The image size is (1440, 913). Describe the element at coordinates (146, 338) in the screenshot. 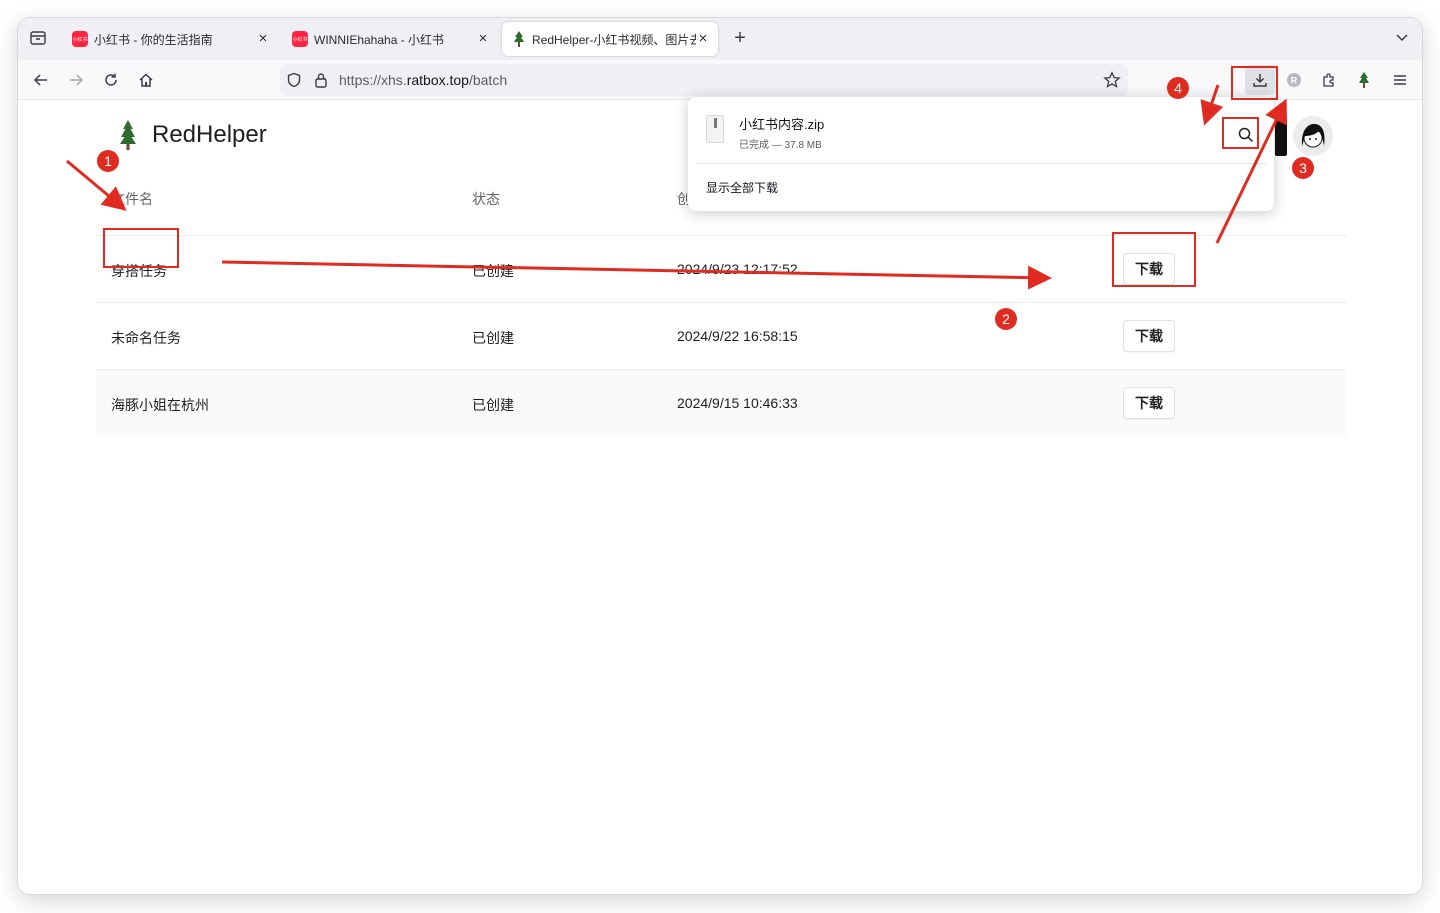

I see `task-name: 未命名任务` at that location.